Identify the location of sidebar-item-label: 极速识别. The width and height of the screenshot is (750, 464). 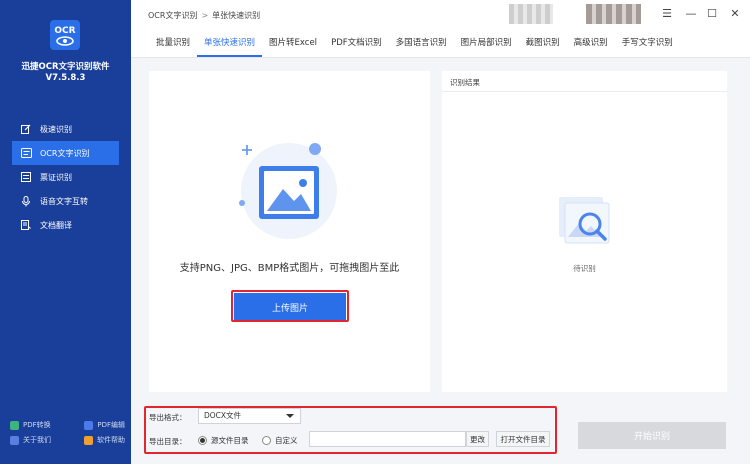
(56, 129).